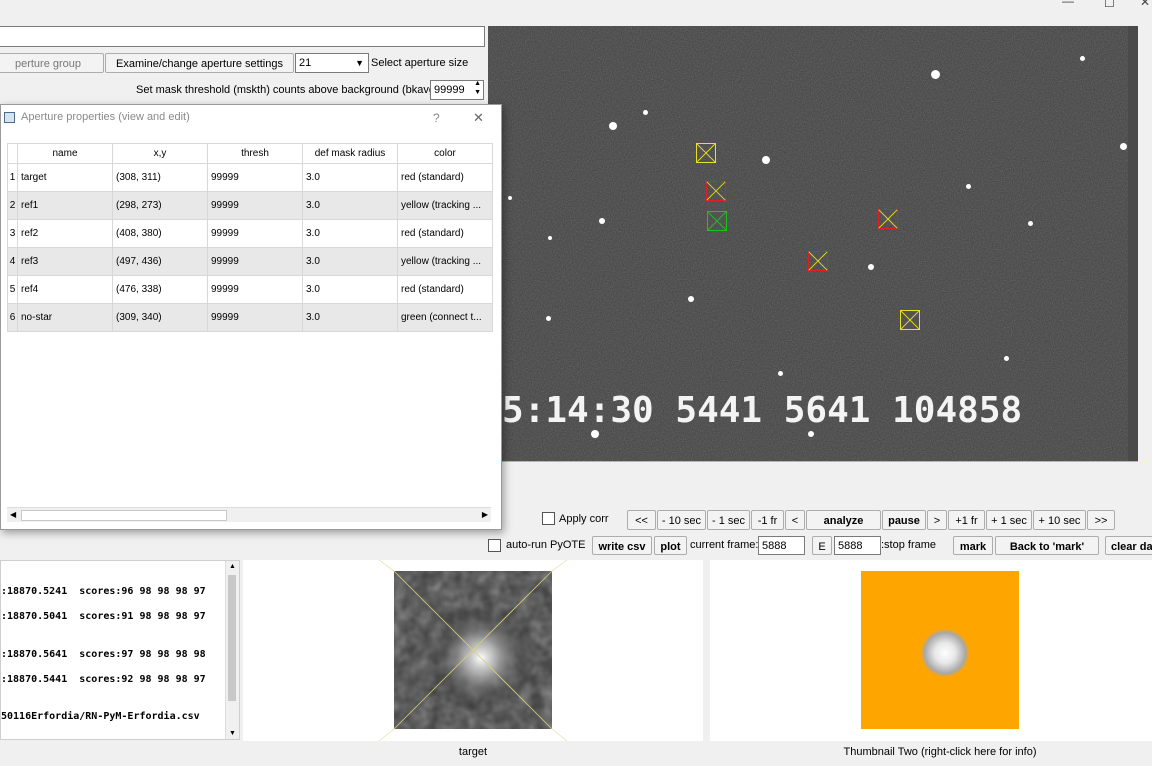 This screenshot has width=1152, height=766. Describe the element at coordinates (242, 36) in the screenshot. I see `filename-field` at that location.